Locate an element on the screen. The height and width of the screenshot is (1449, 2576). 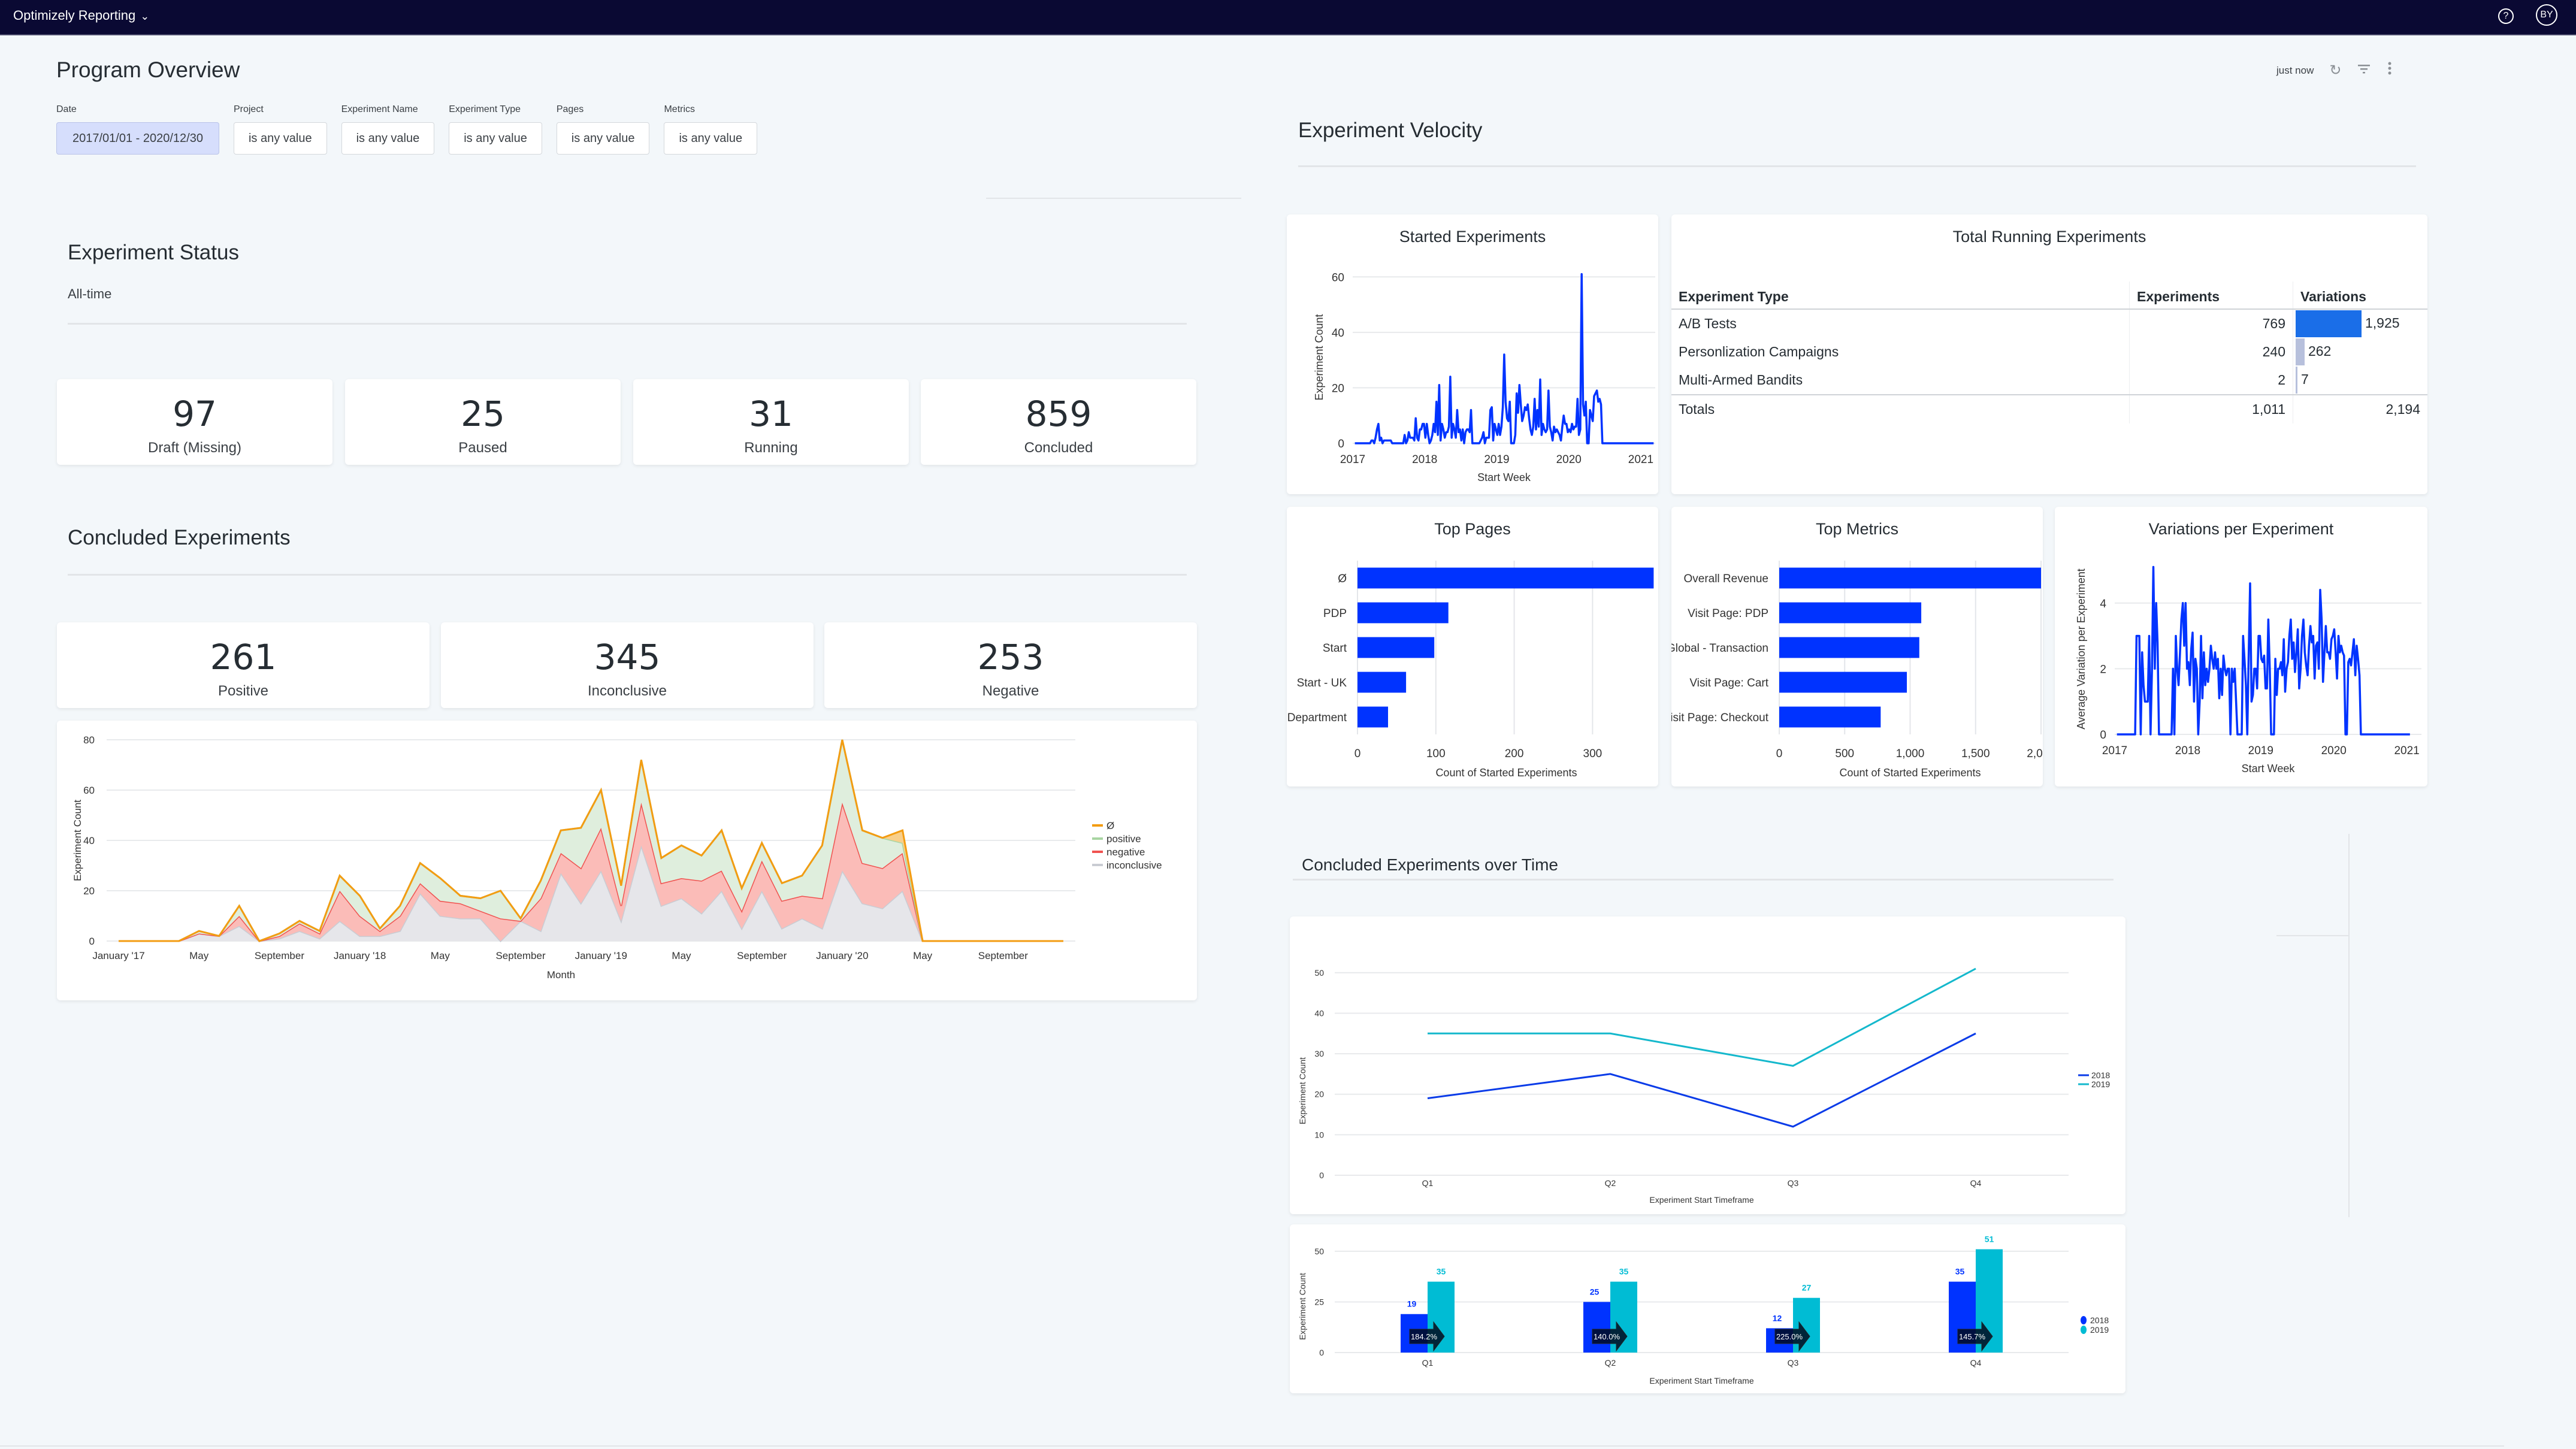
table-row: Personlization Campaigns 240 262 is located at coordinates (2049, 352).